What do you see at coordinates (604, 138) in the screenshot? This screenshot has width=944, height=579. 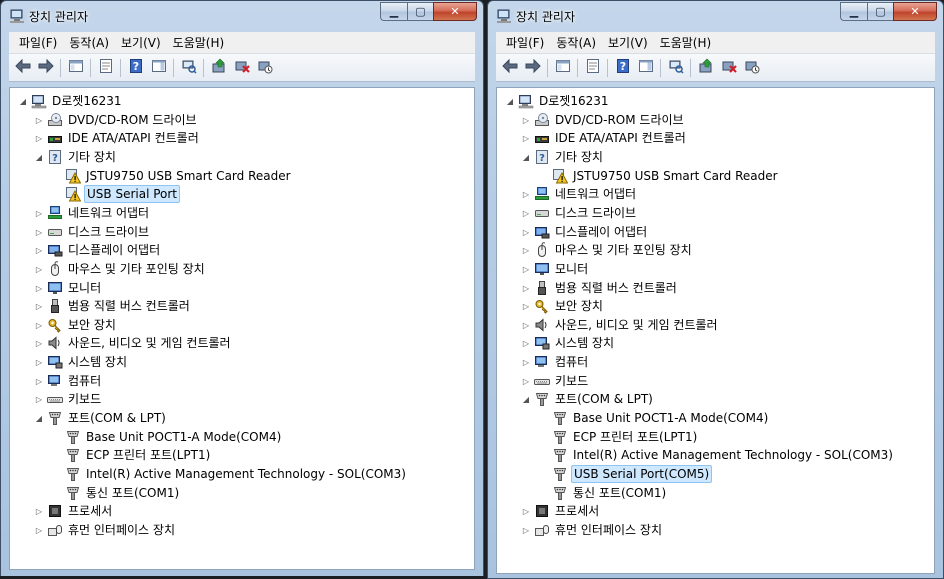 I see `tree-item-category: ▷ IDE ATA/ATAPI 컨트롤러` at bounding box center [604, 138].